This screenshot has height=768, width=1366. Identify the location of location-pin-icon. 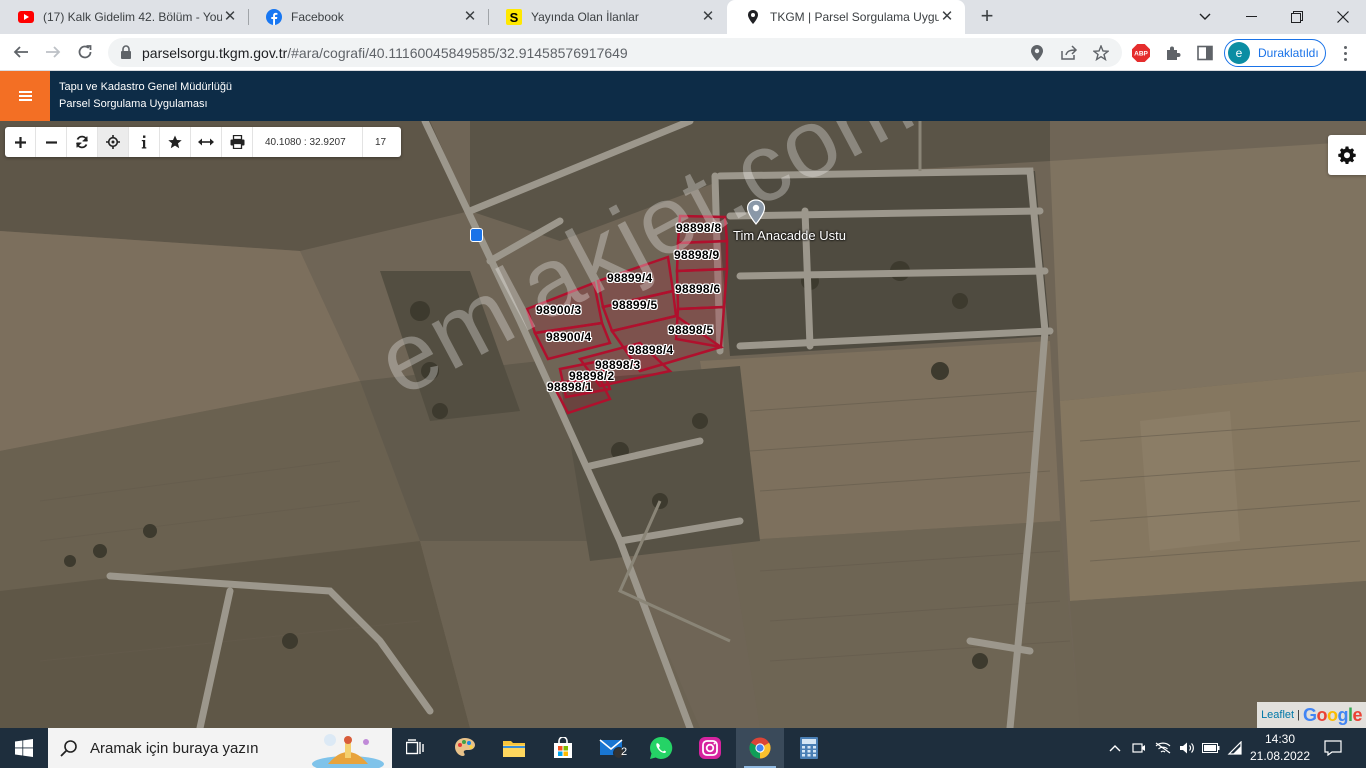
(753, 17).